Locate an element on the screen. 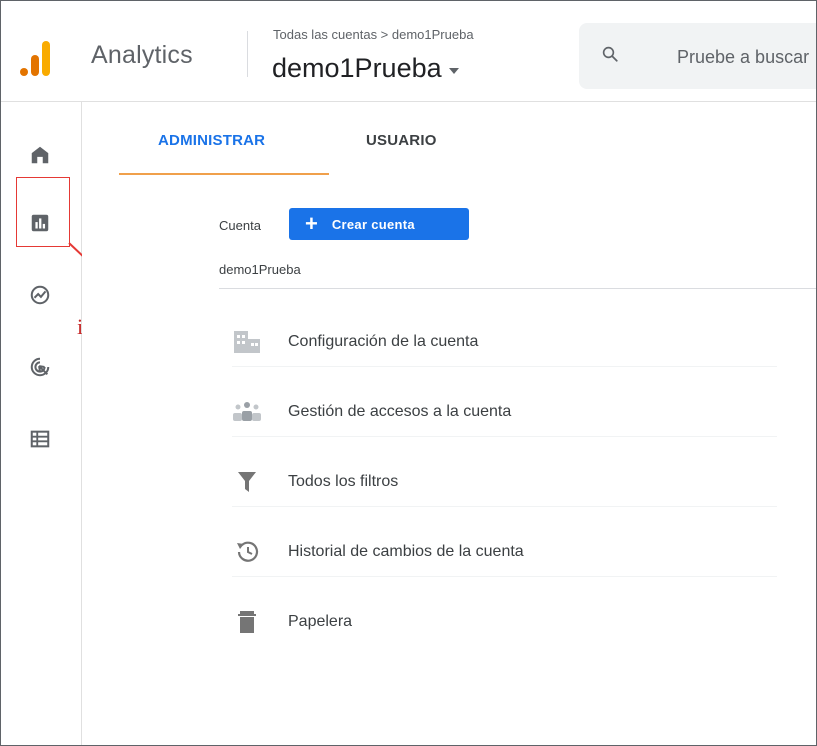 The height and width of the screenshot is (746, 817). advertising-icon is located at coordinates (40, 367).